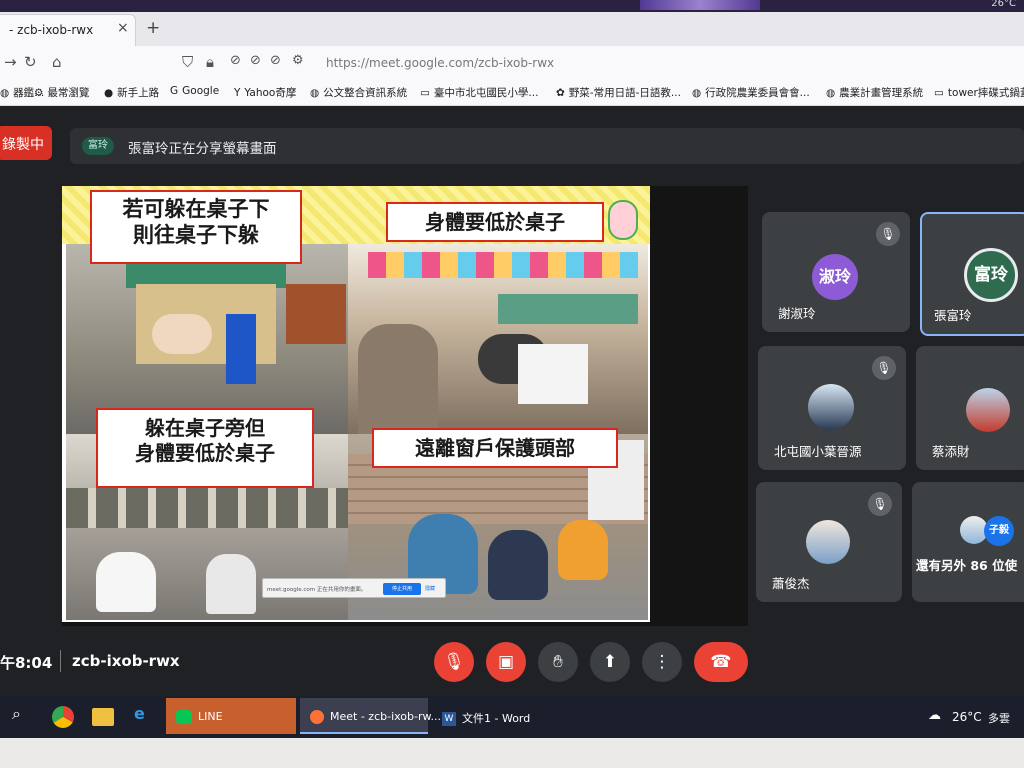 The image size is (1024, 768). I want to click on mic-off-button: 🎙︎, so click(454, 662).